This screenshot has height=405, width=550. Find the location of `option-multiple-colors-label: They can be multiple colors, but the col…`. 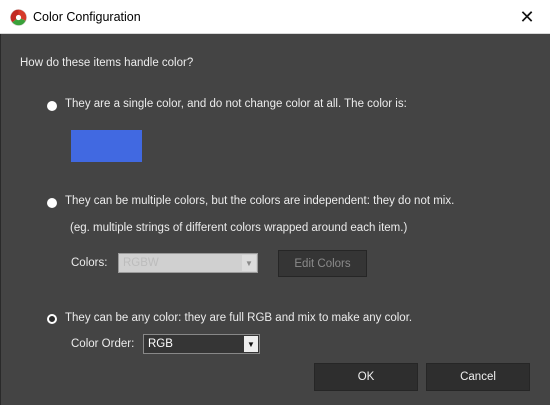

option-multiple-colors-label: They can be multiple colors, but the col… is located at coordinates (259, 201).